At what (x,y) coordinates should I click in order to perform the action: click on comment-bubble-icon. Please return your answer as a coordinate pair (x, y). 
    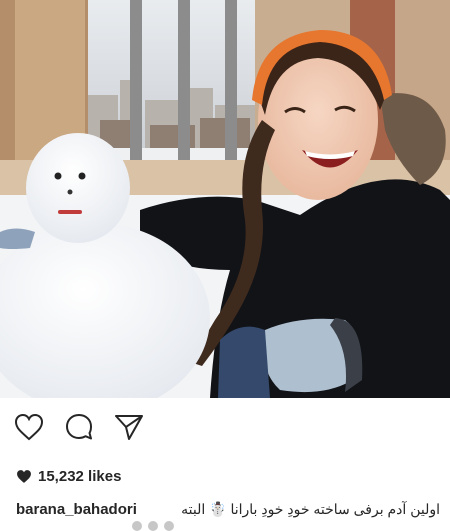
    Looking at the image, I should click on (79, 427).